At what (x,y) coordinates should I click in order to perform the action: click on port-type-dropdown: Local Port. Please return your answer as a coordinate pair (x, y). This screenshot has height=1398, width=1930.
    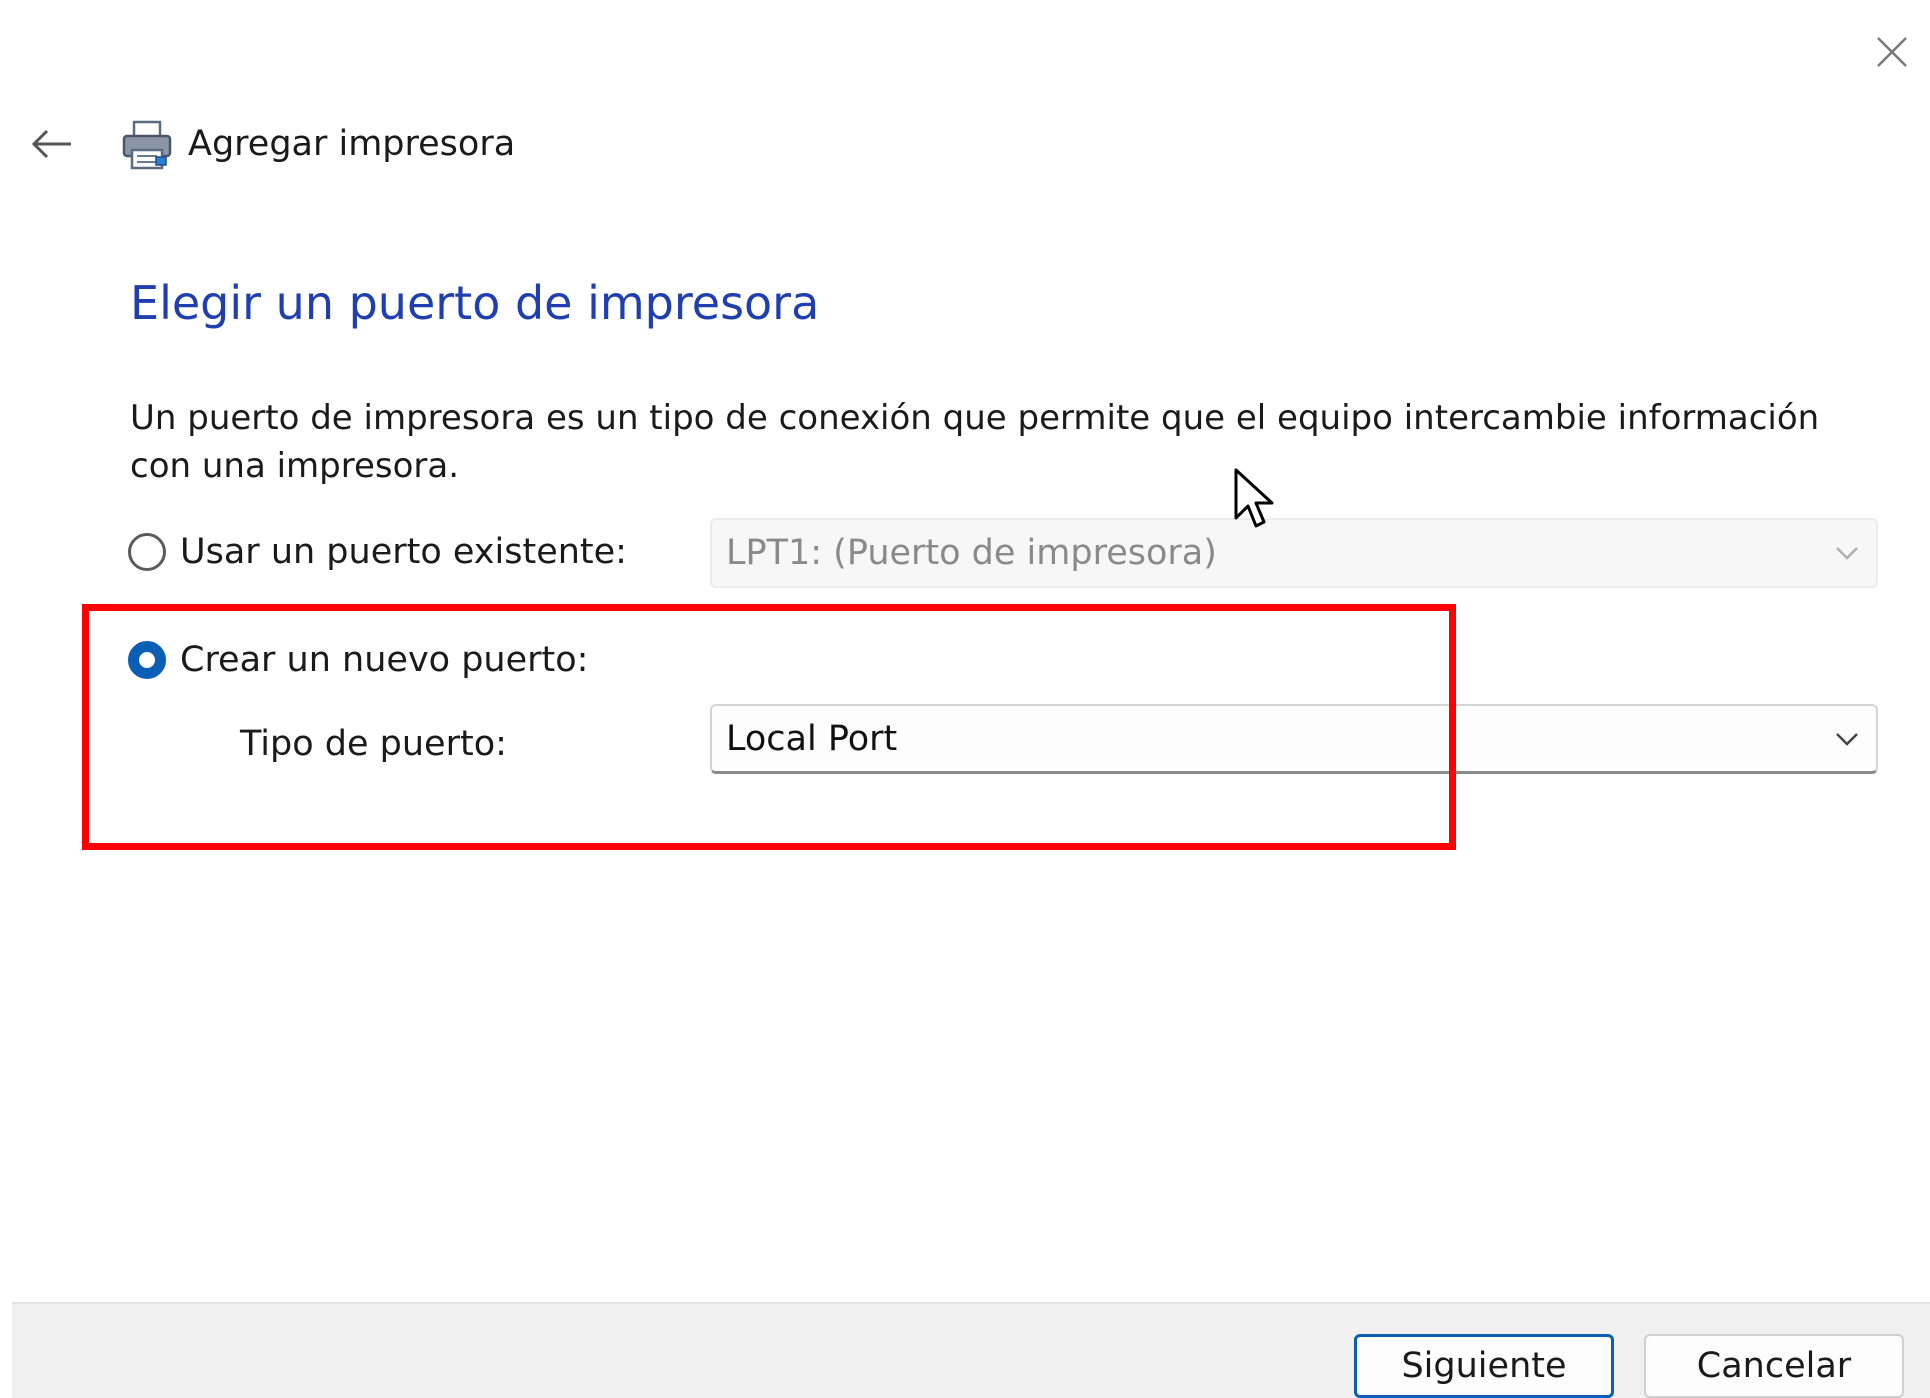
    Looking at the image, I should click on (1294, 739).